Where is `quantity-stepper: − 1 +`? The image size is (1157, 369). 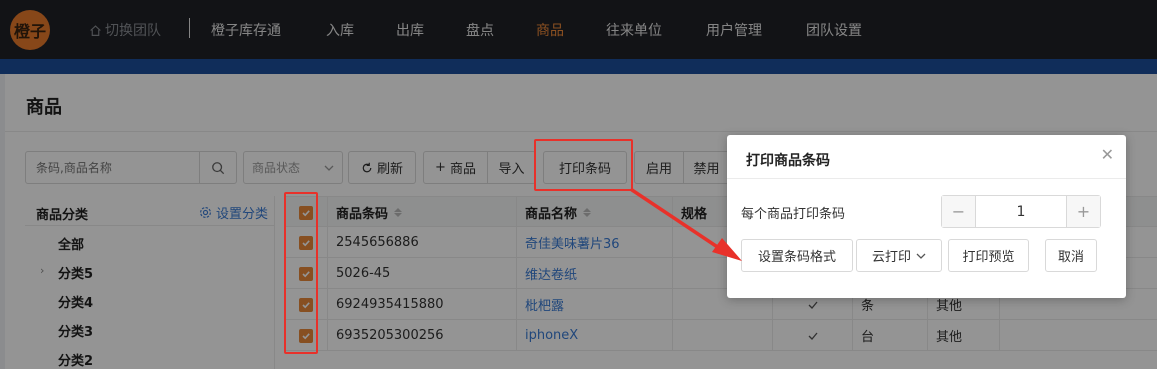
quantity-stepper: − 1 + is located at coordinates (1021, 211).